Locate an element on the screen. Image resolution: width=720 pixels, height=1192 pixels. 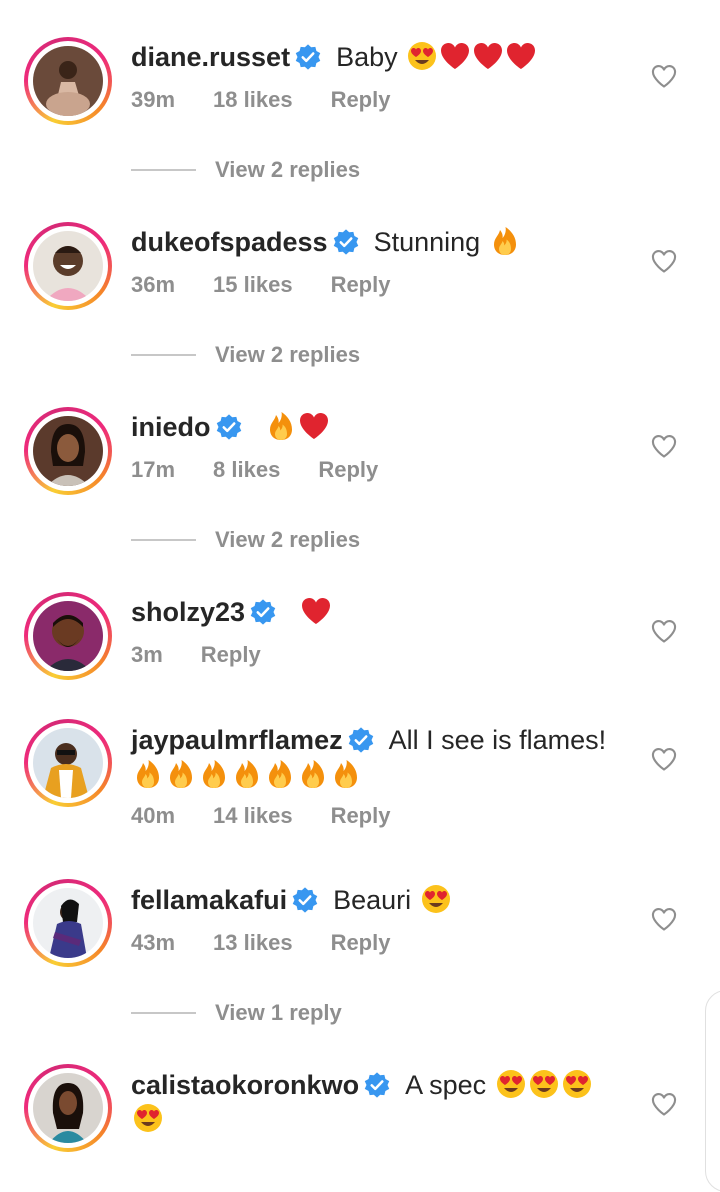
scroll-handle is located at coordinates (712, 1091).